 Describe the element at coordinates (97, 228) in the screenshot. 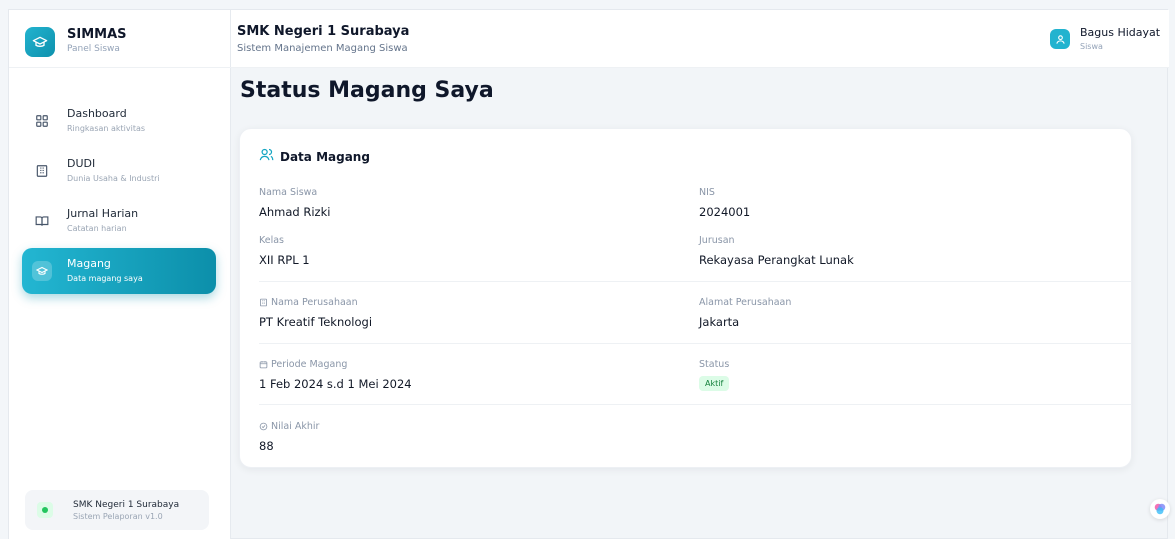

I see `sidebar-item-sub: Catatan harian` at that location.